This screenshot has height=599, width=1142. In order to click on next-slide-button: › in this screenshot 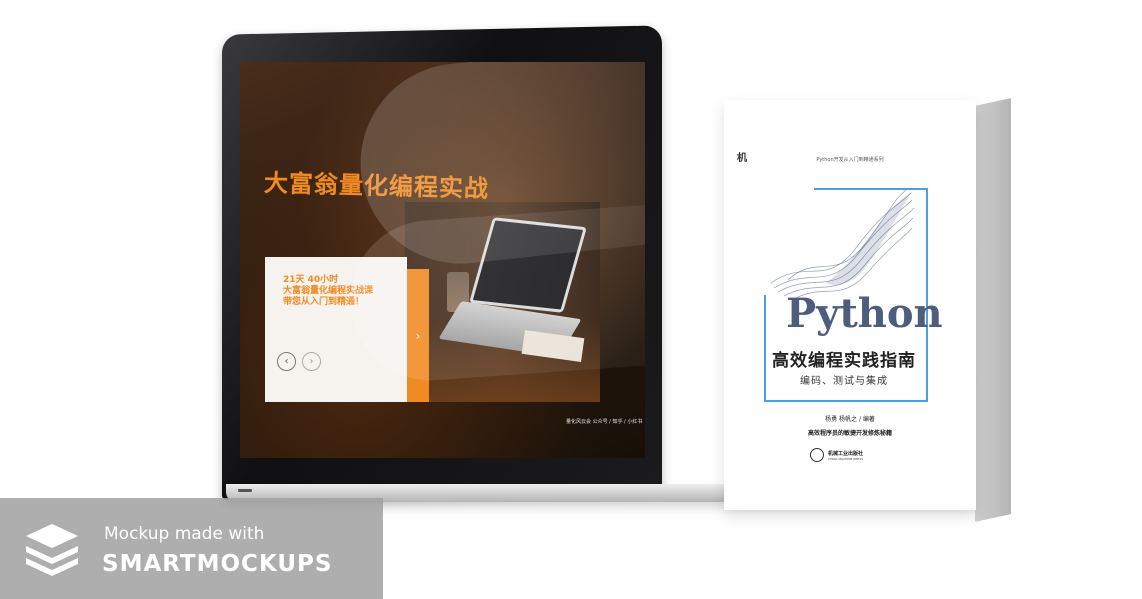, I will do `click(311, 361)`.